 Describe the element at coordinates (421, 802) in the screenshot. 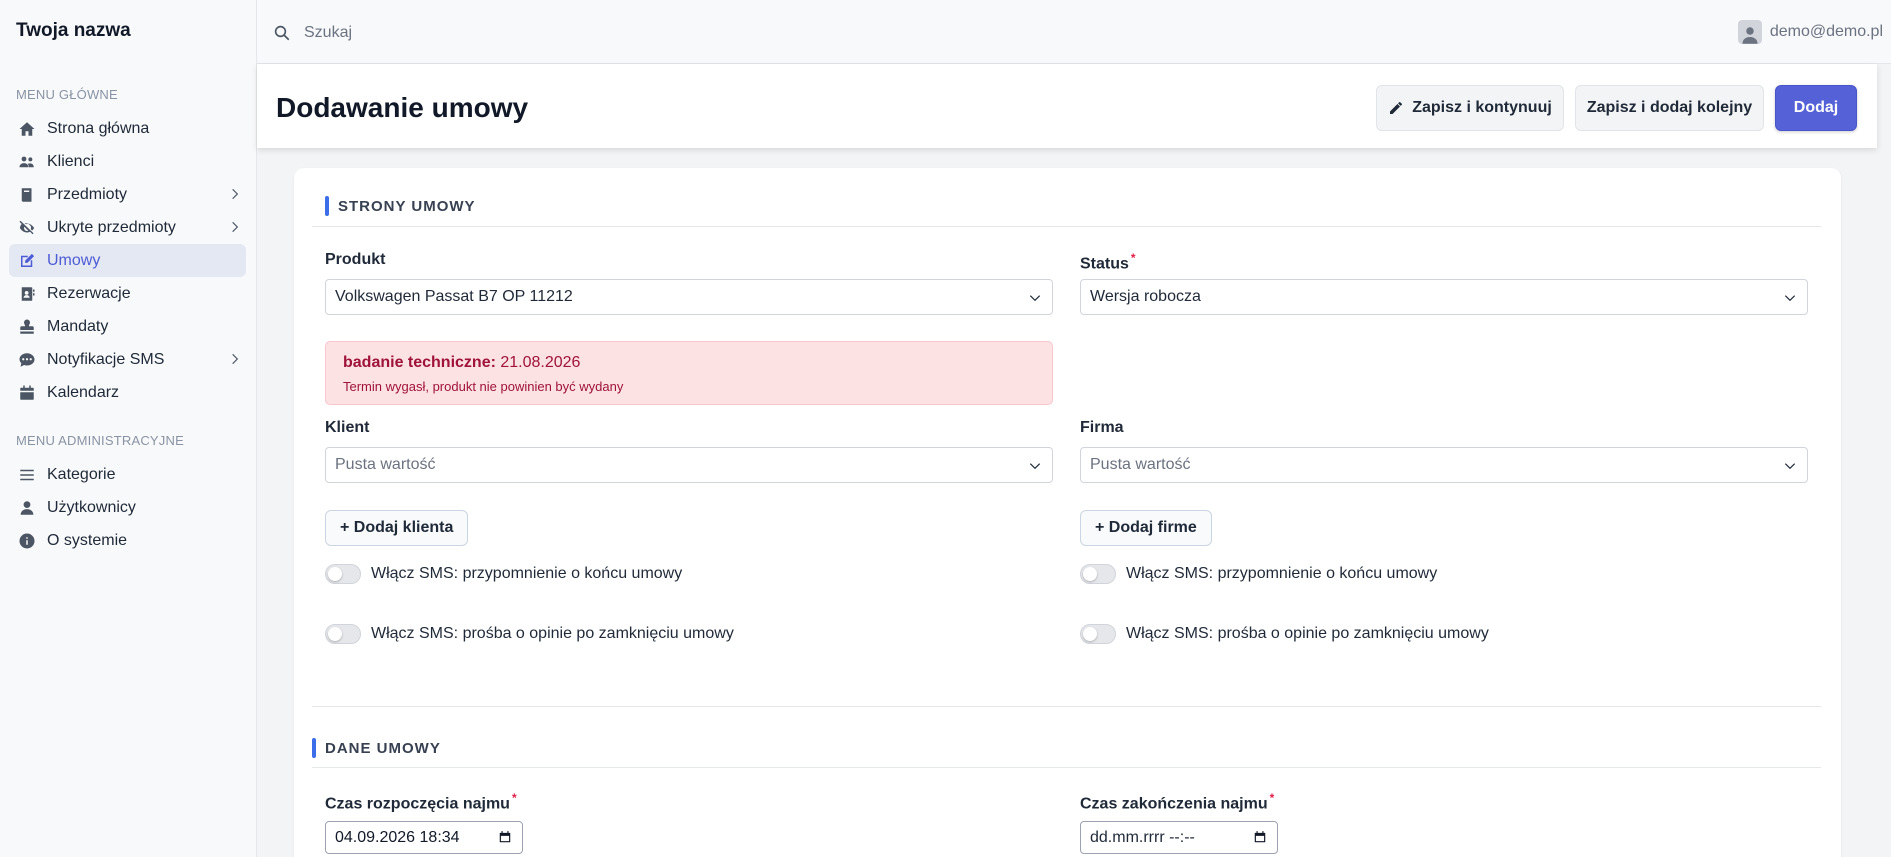

I see `start-time-label: Czas rozpoczęcia najmu *` at that location.